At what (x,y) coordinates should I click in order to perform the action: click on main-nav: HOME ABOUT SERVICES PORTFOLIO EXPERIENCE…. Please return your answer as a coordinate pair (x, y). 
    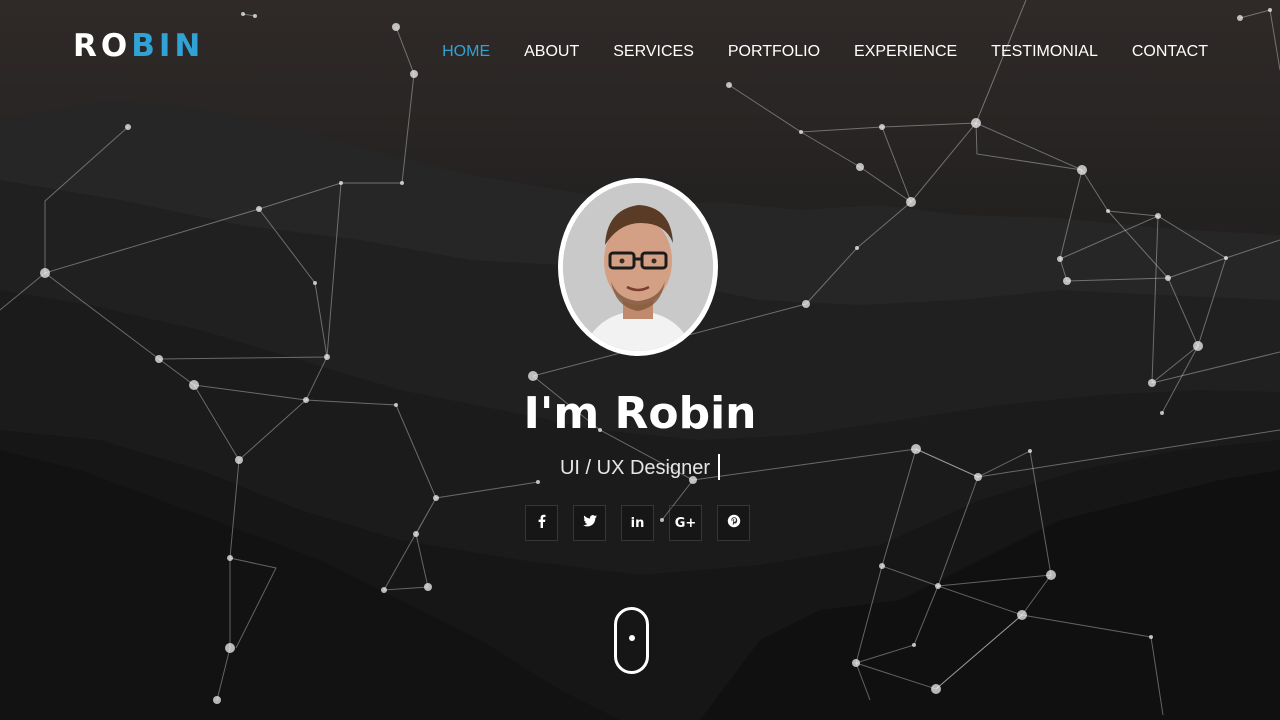
    Looking at the image, I should click on (808, 52).